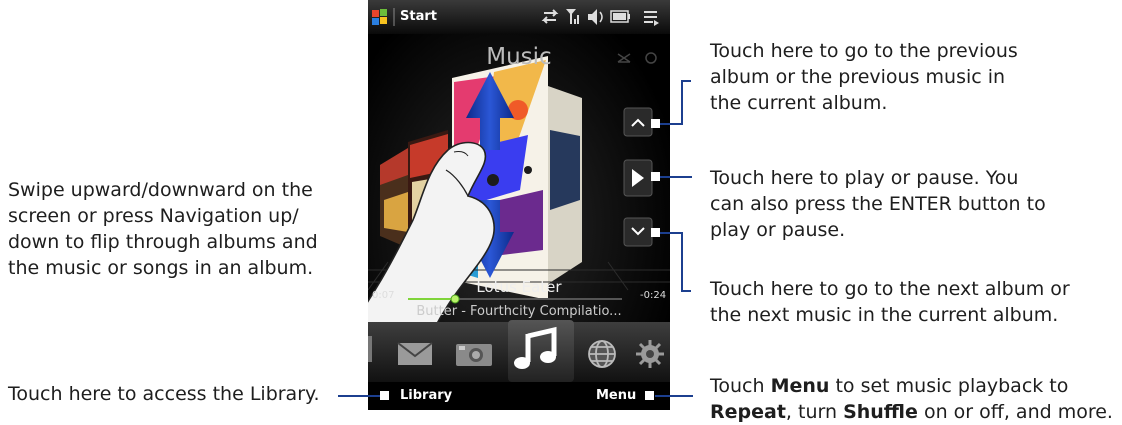 The height and width of the screenshot is (425, 1122). I want to click on menu-marker, so click(649, 395).